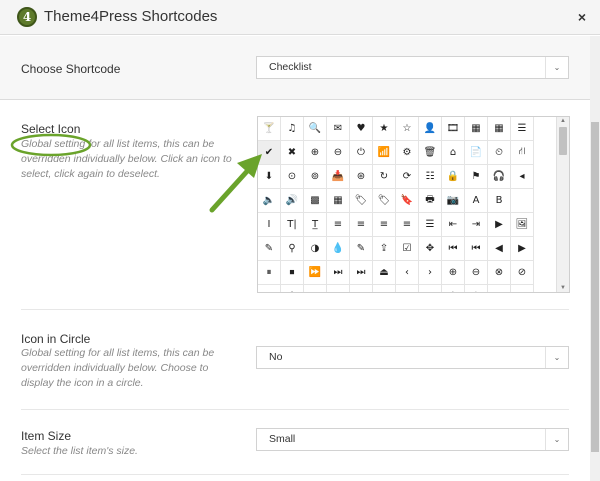 The height and width of the screenshot is (481, 600). Describe the element at coordinates (563, 141) in the screenshot. I see `scrollbar-thumb` at that location.